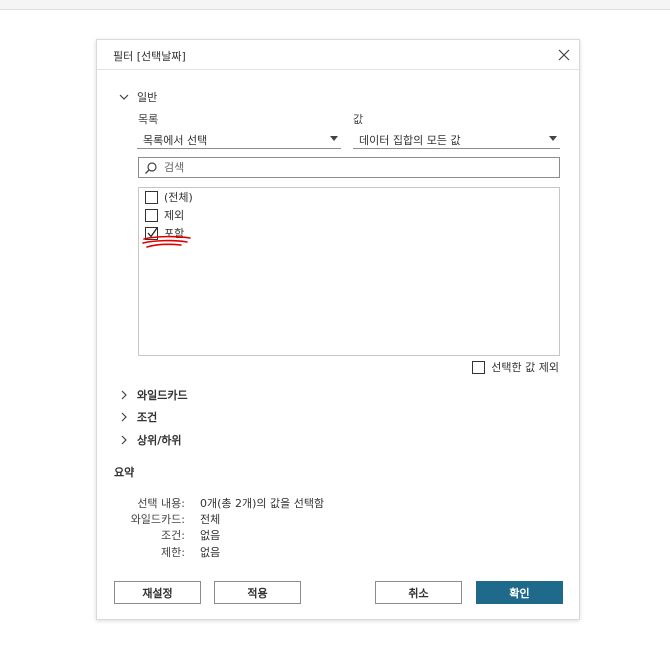 The width and height of the screenshot is (670, 649). Describe the element at coordinates (410, 140) in the screenshot. I see `value-source-value: 데이터 집합의 모든 값` at that location.